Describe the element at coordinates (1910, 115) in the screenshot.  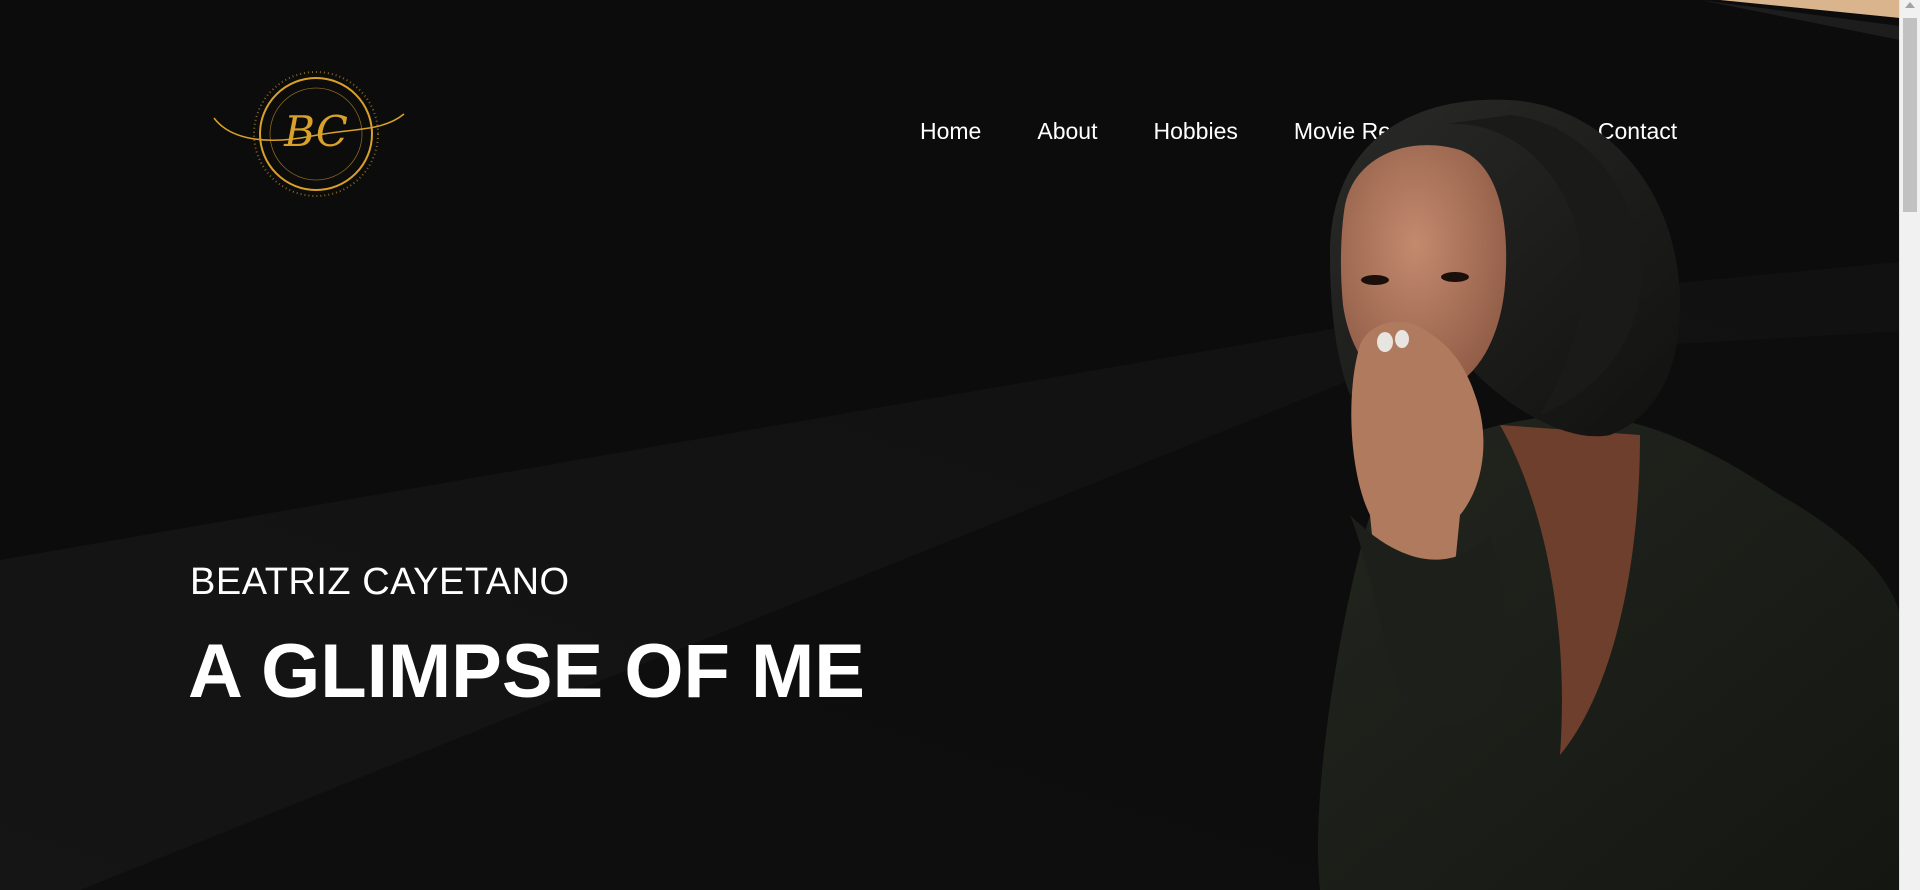
I see `scrollbar-thumb` at that location.